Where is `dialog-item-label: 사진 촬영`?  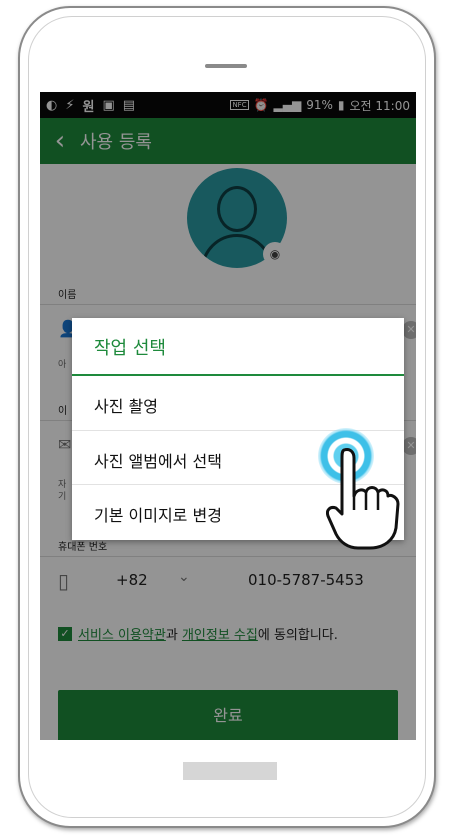
dialog-item-label: 사진 촬영 is located at coordinates (126, 406).